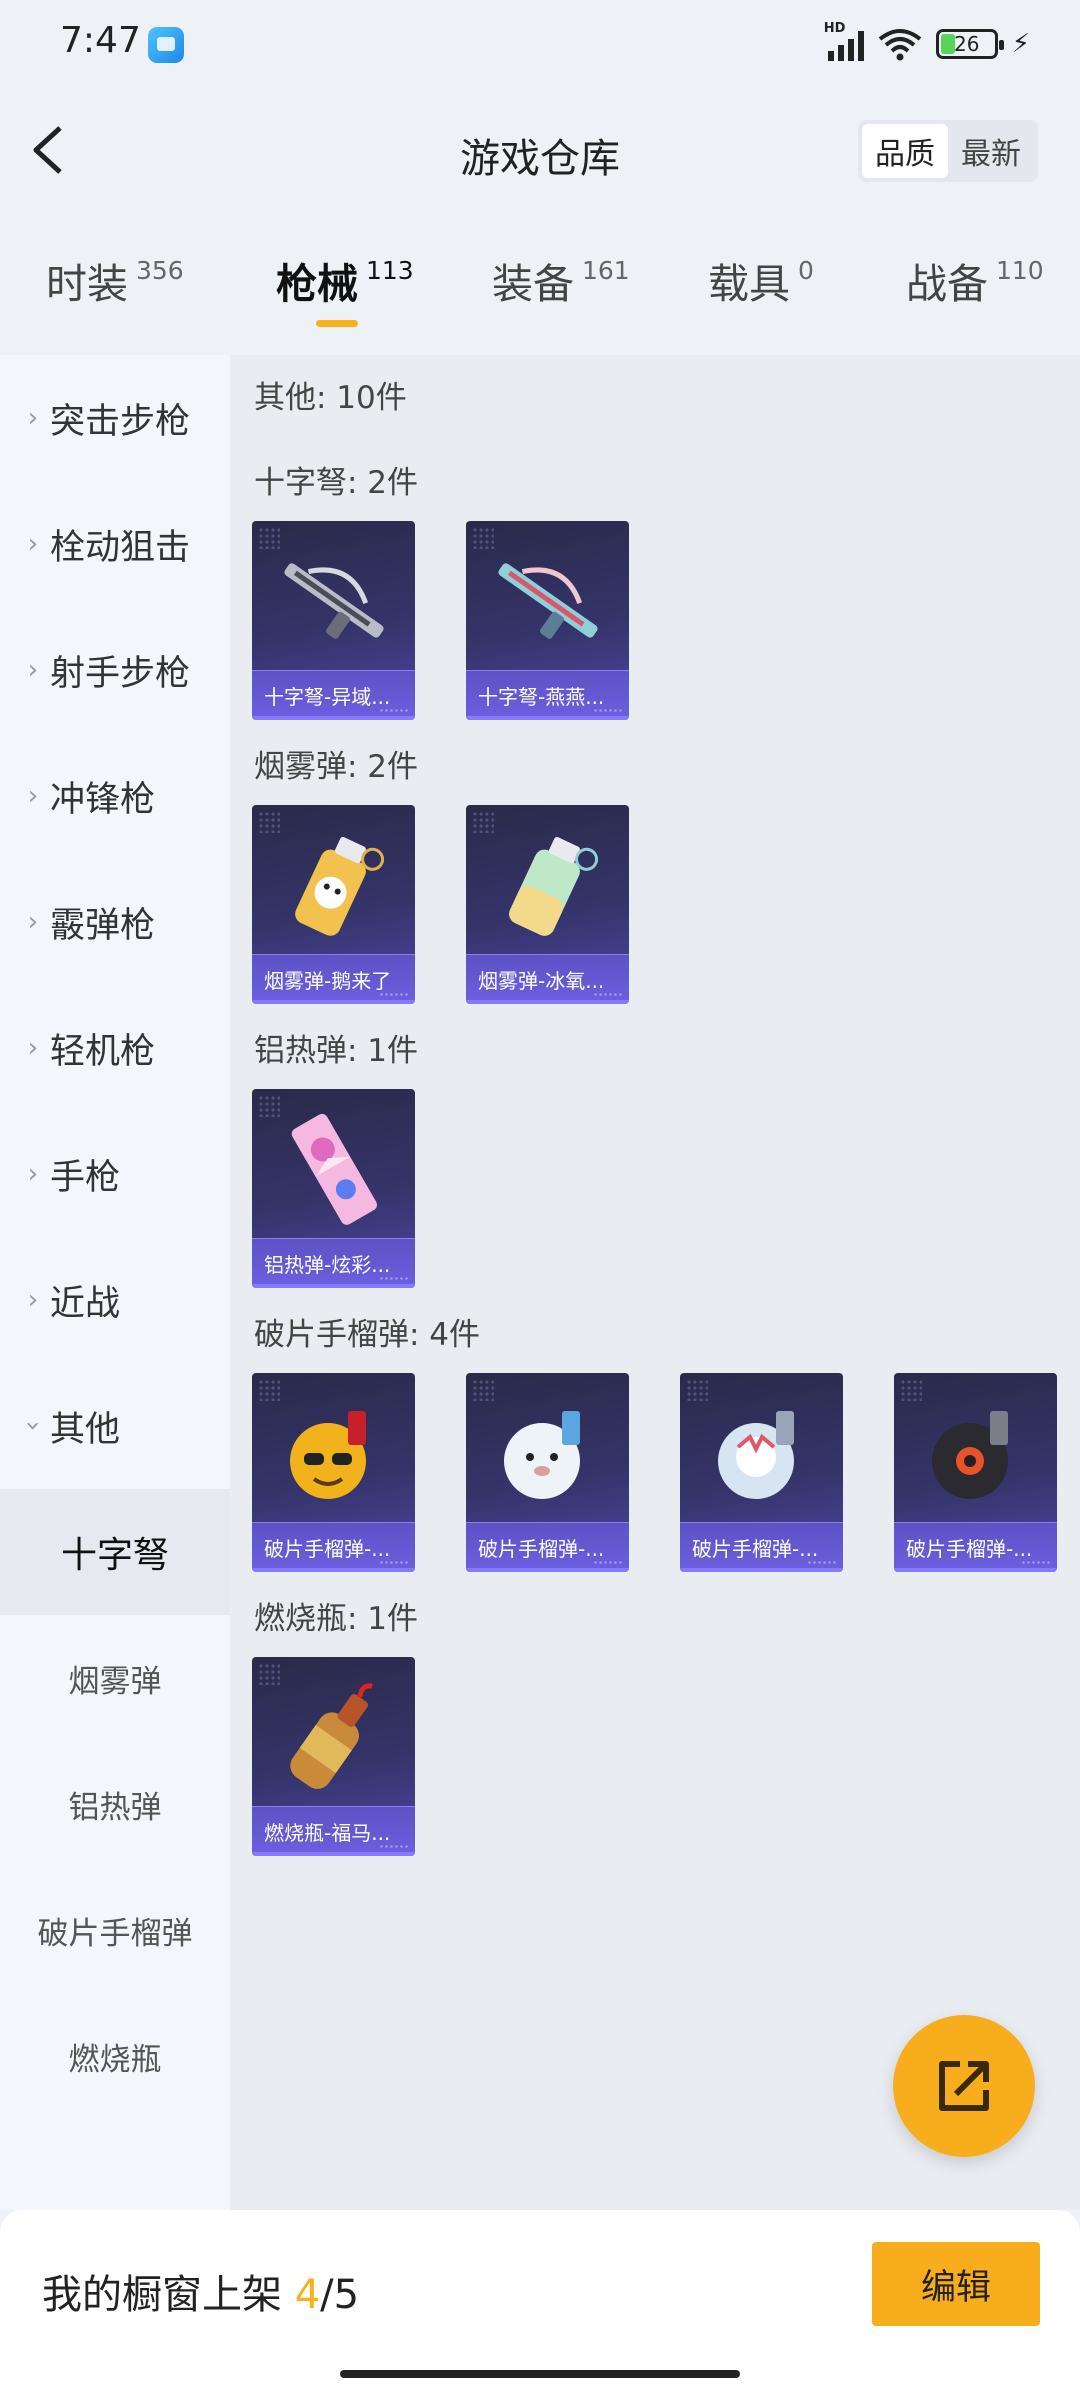  I want to click on sidebar-item-shotgun: › 霰弹枪, so click(115, 922).